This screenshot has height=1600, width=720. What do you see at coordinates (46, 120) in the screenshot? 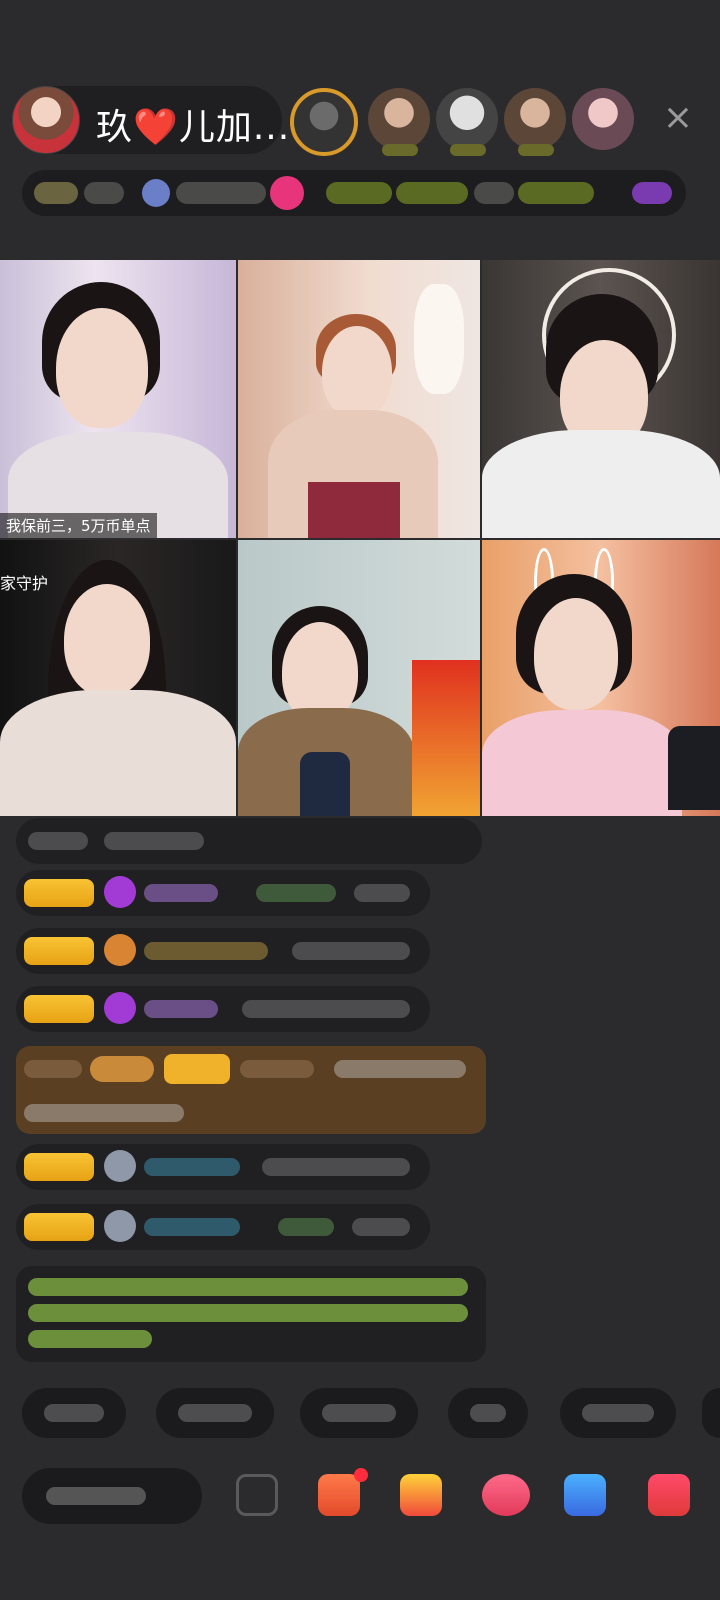
I see `host-avatar` at bounding box center [46, 120].